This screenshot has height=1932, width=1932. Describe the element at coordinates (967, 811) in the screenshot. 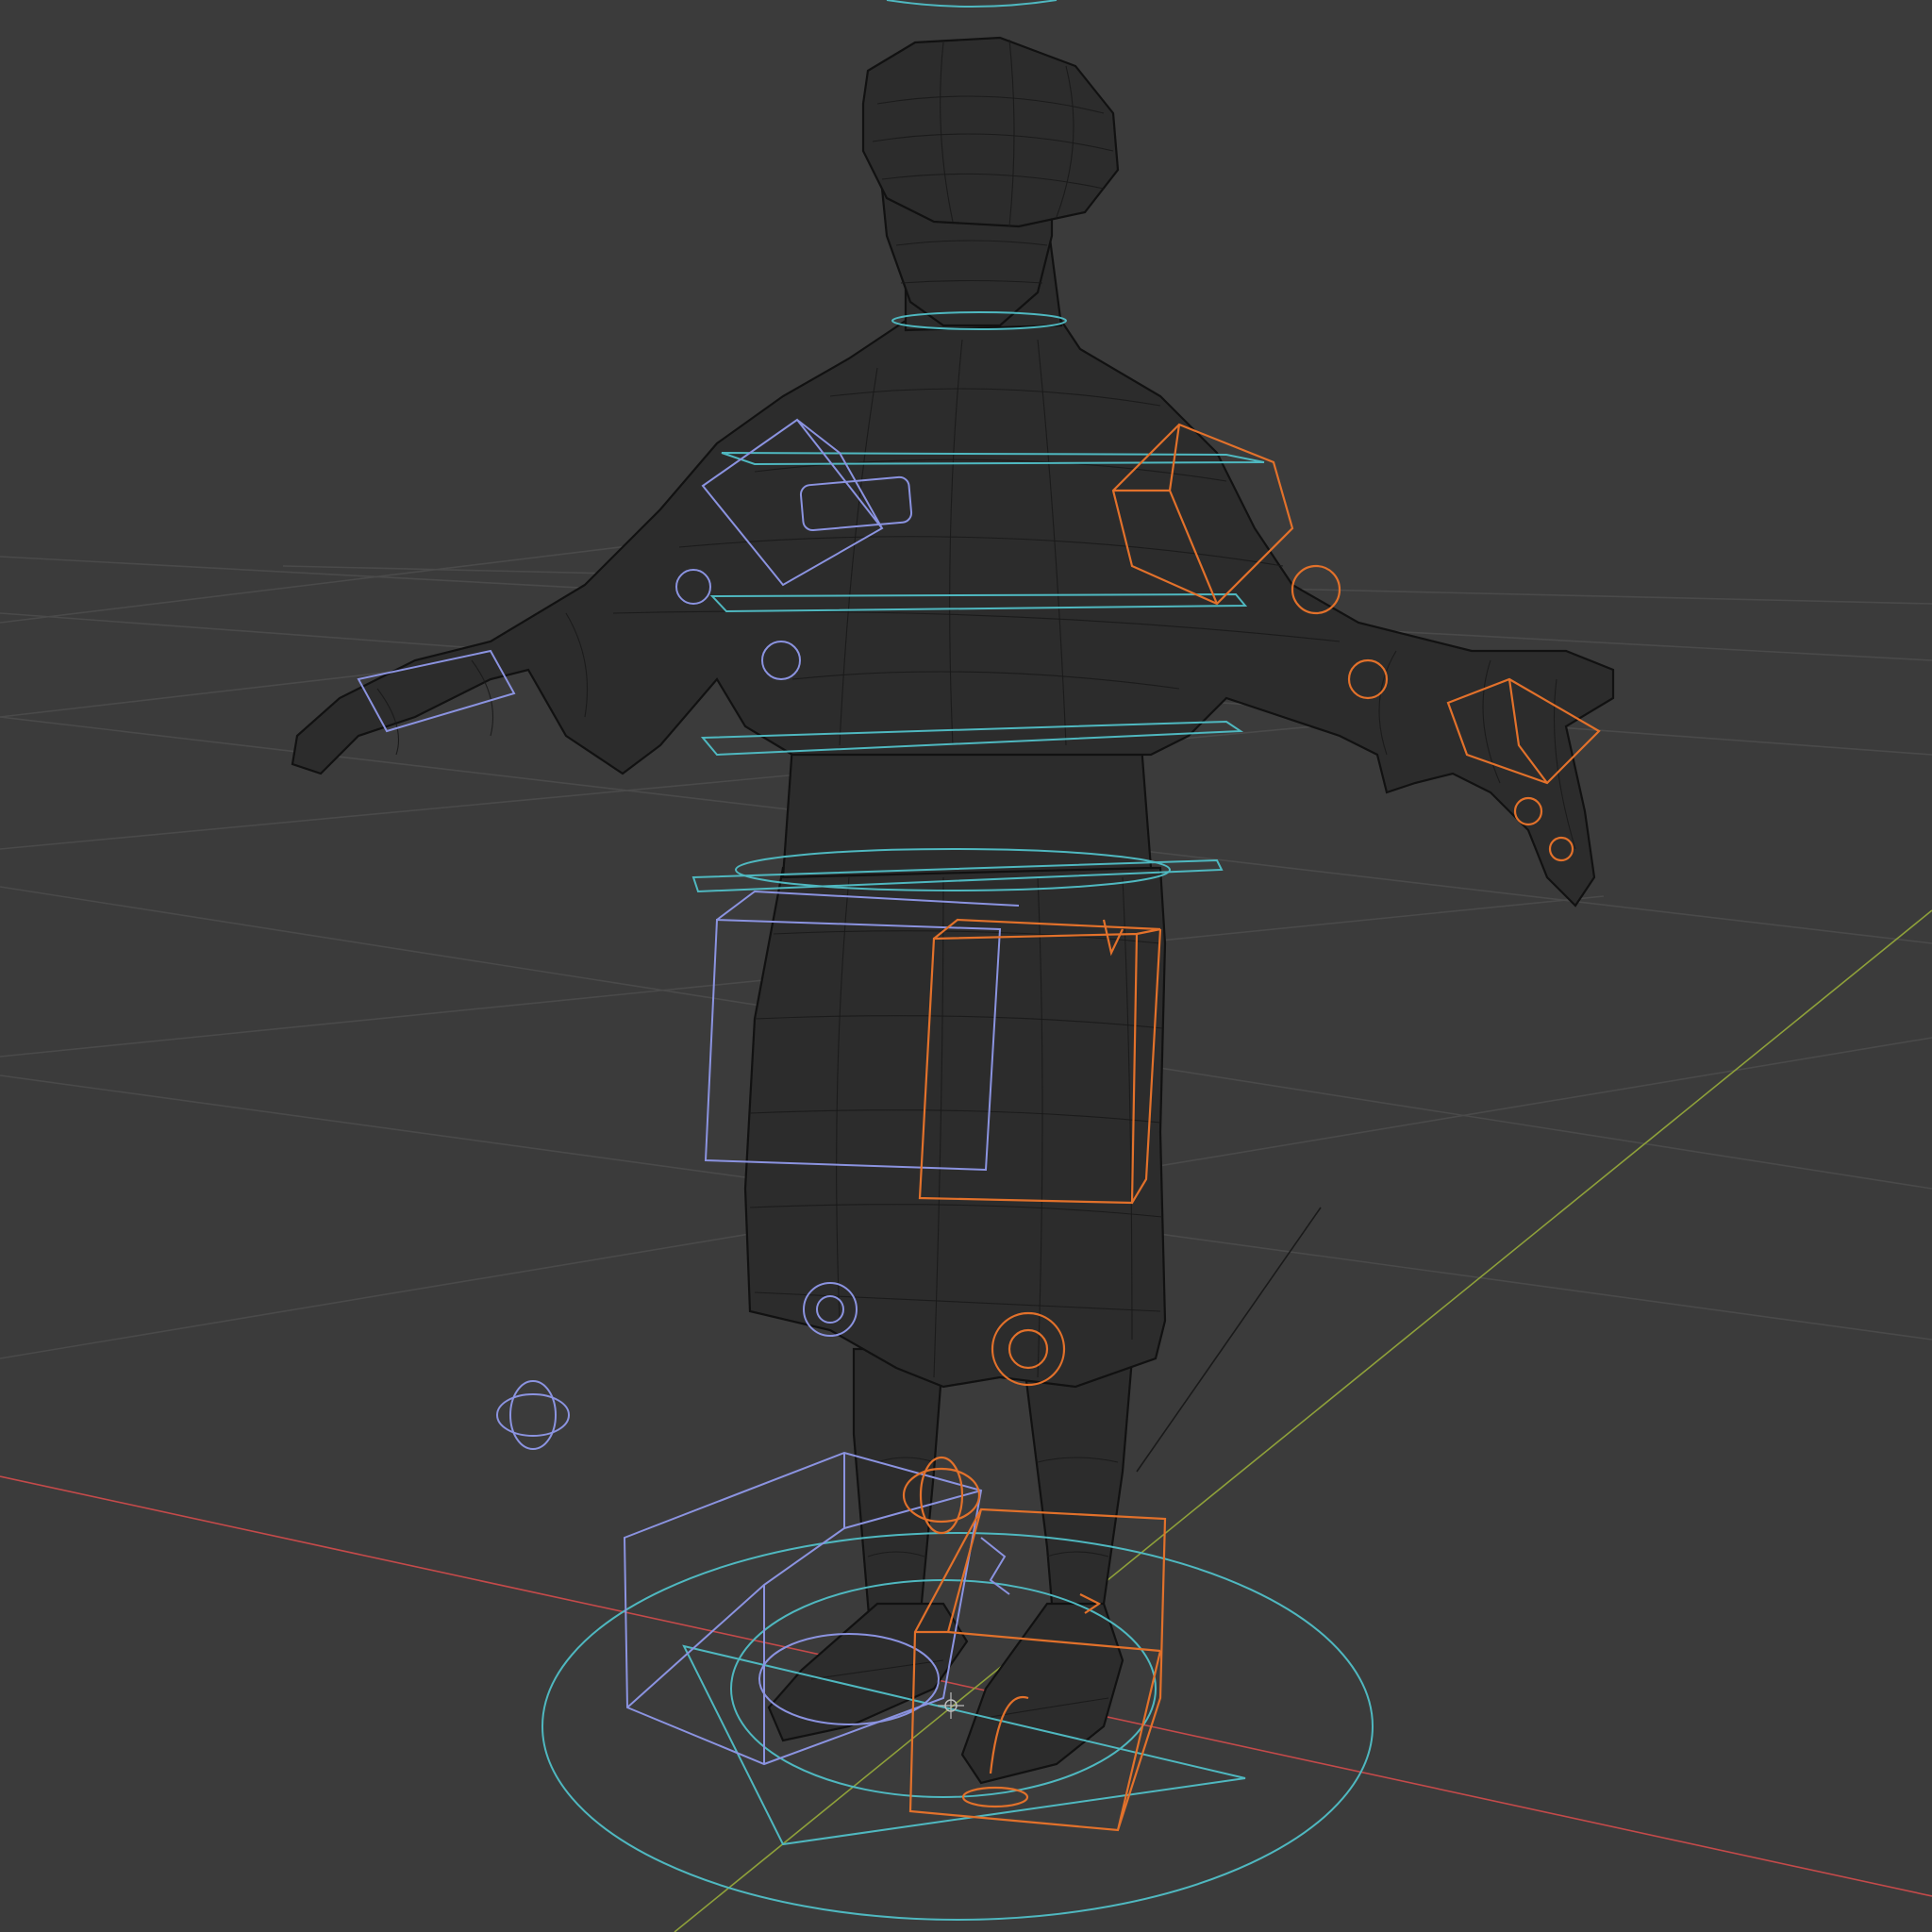

I see `waist-mesh` at that location.